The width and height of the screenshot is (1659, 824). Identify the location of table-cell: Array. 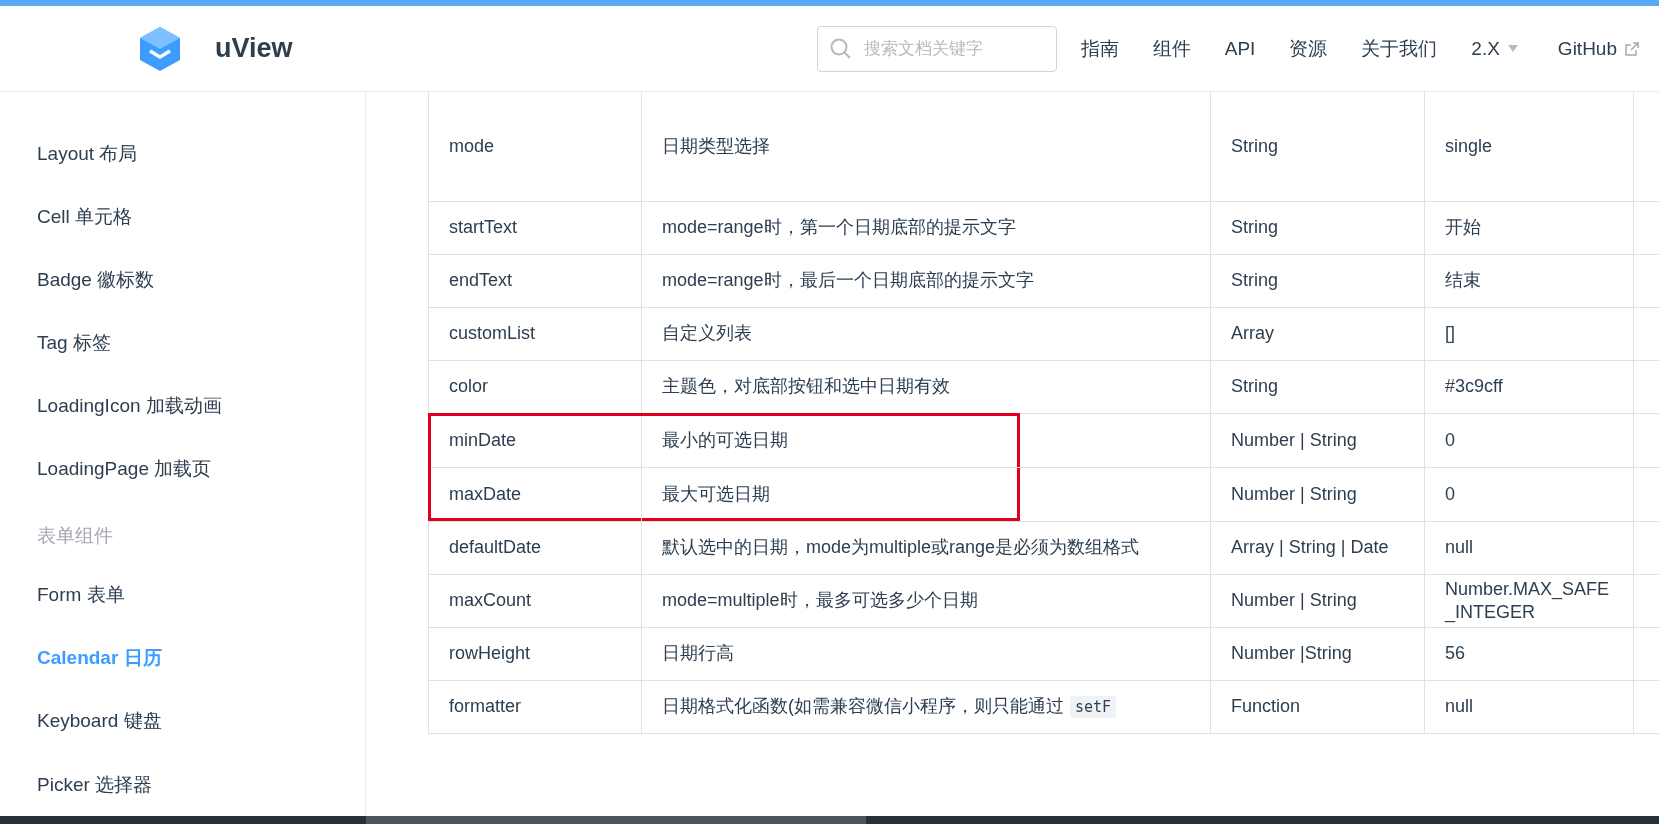
(1318, 334).